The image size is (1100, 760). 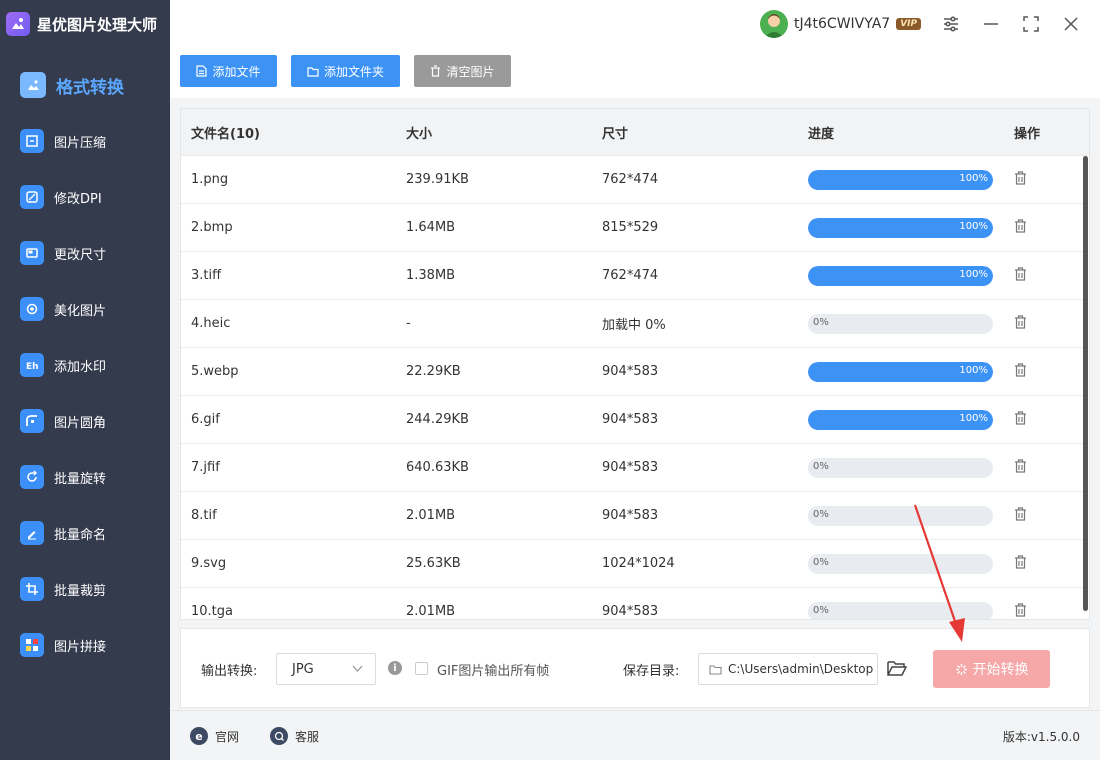 I want to click on sidebar-item-label: 格式转换, so click(x=90, y=87).